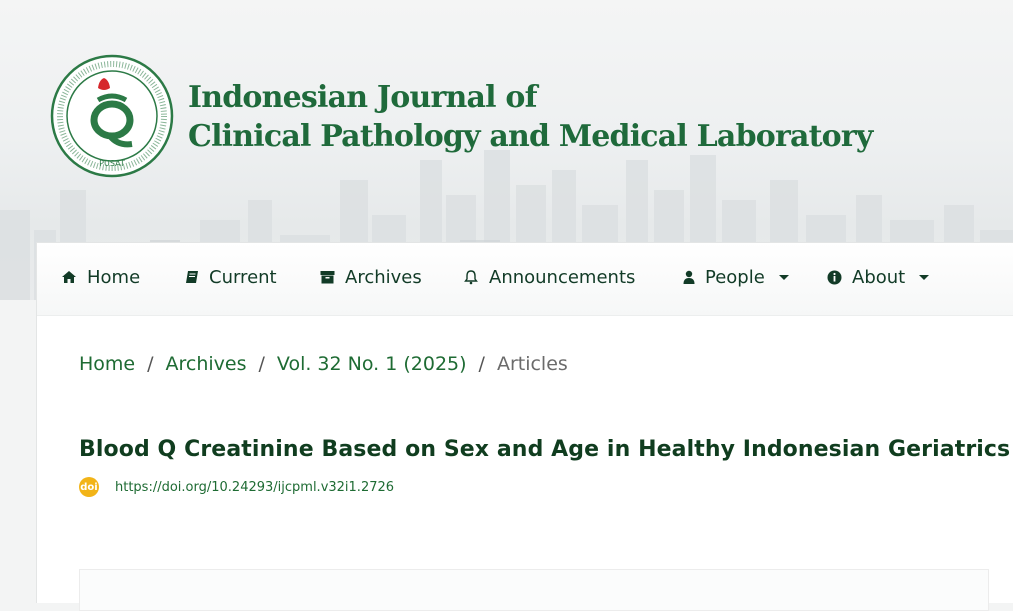  I want to click on nav-home: Home, so click(100, 277).